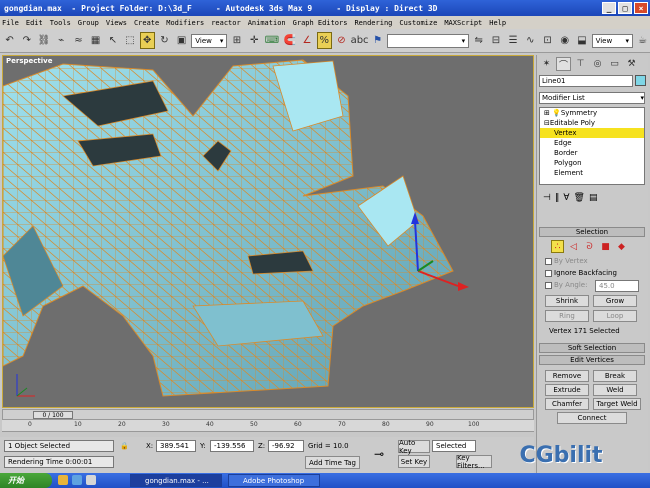  Describe the element at coordinates (567, 376) in the screenshot. I see `remove-button: Remove` at that location.